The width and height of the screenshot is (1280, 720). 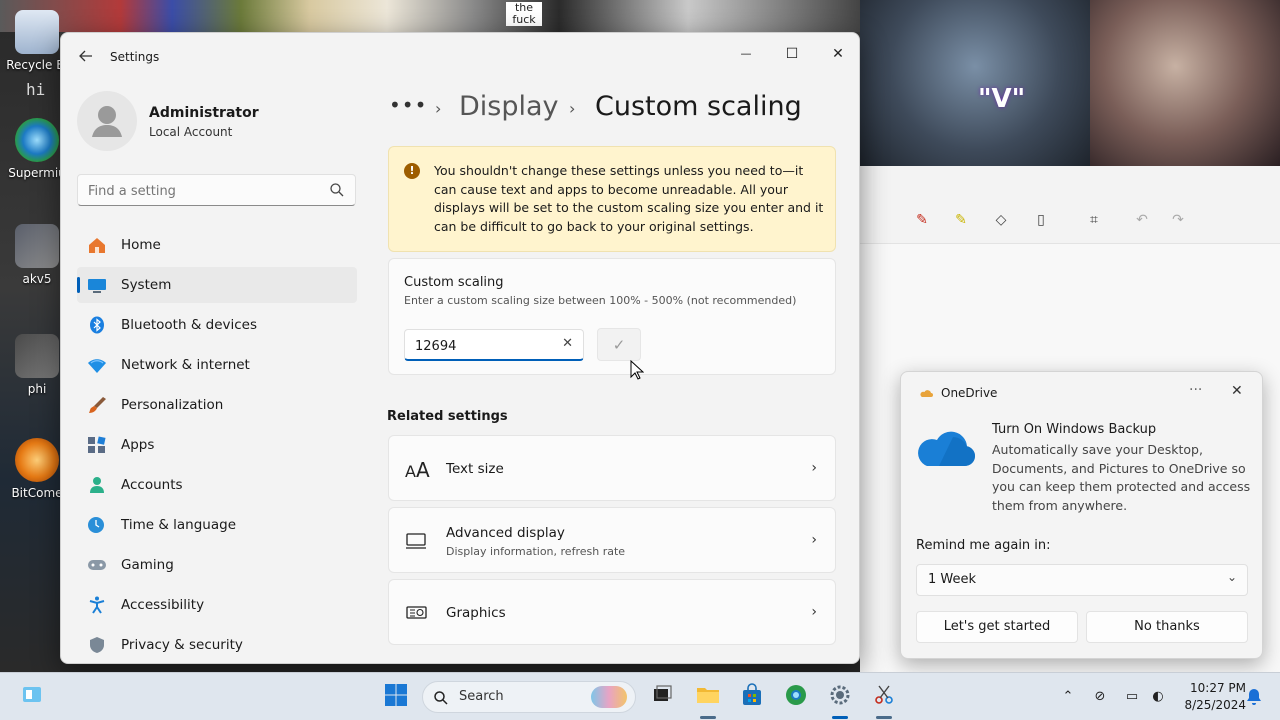 What do you see at coordinates (146, 285) in the screenshot?
I see `sidebar-item-label: System` at bounding box center [146, 285].